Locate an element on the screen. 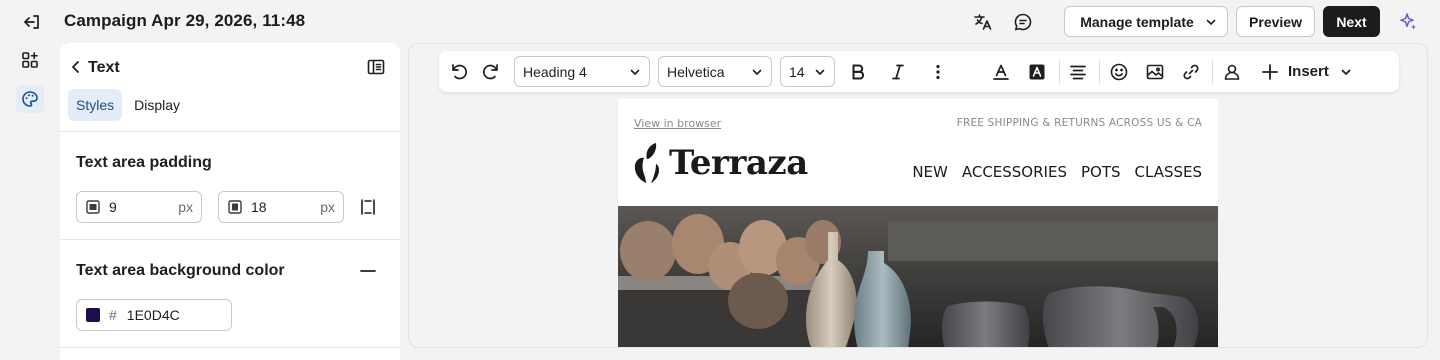 The height and width of the screenshot is (360, 1440). color-swatch is located at coordinates (93, 315).